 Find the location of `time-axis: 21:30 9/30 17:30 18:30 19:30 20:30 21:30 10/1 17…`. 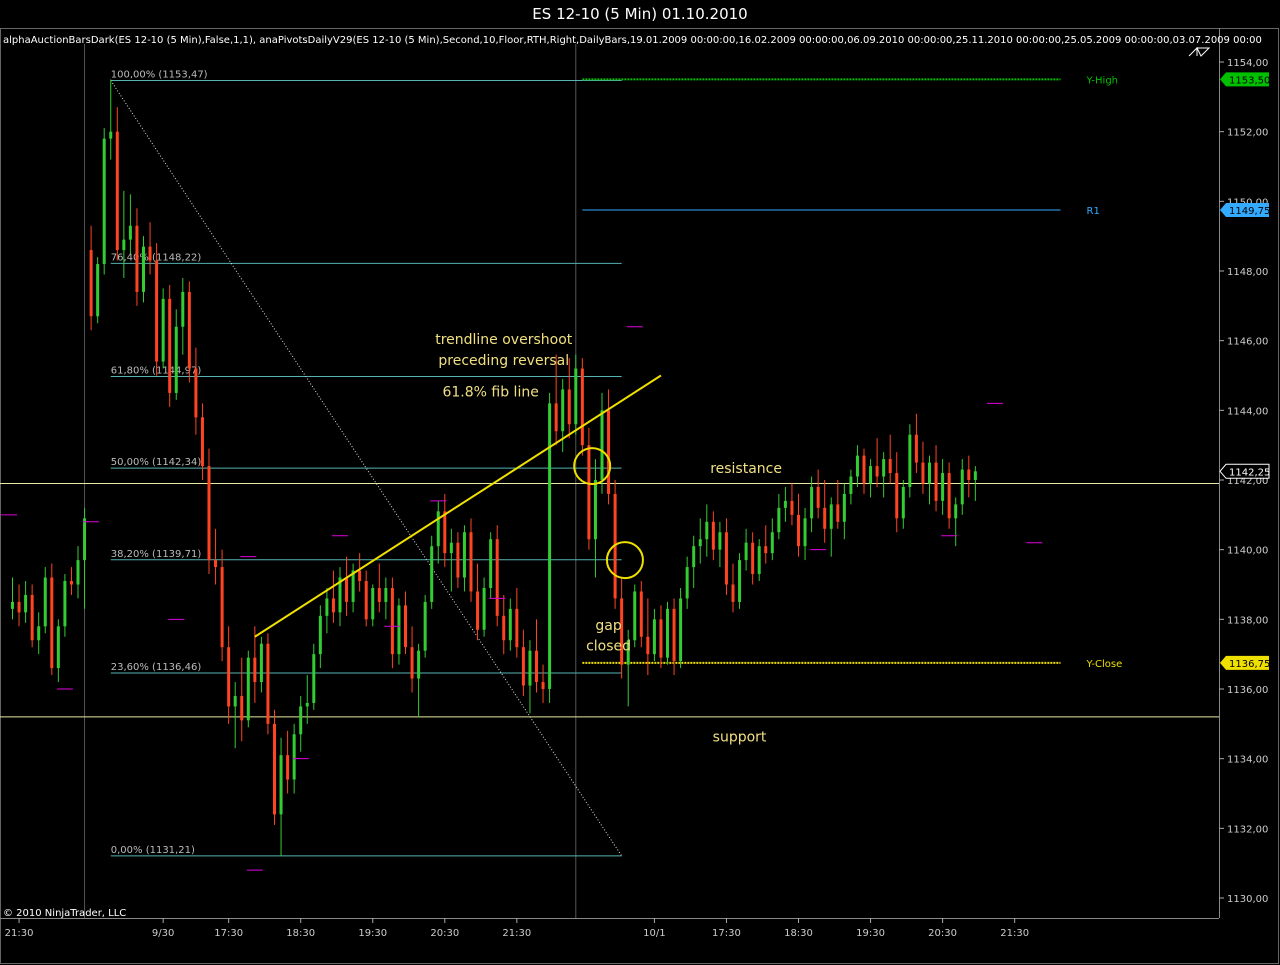

time-axis: 21:30 9/30 17:30 18:30 19:30 20:30 21:30 10/1 17… is located at coordinates (517, 928).